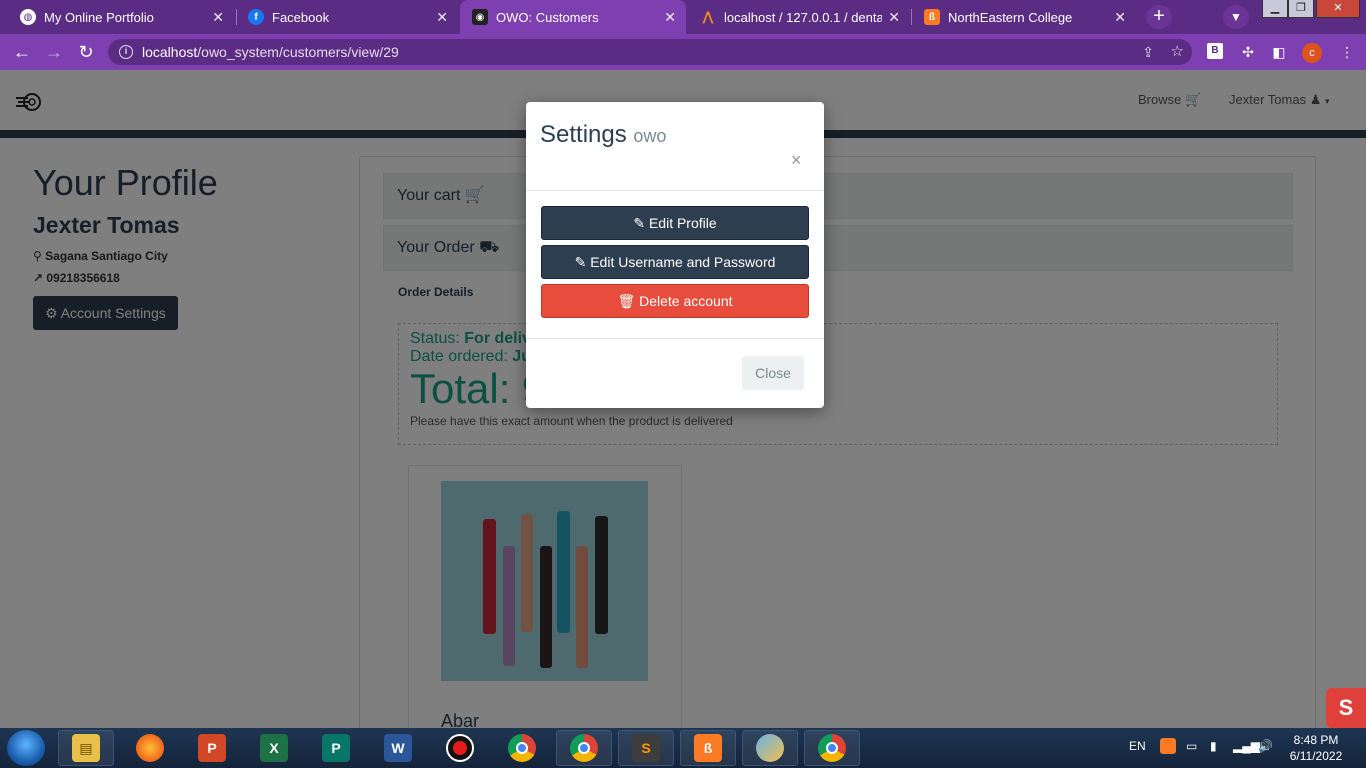  I want to click on record-icon, so click(460, 748).